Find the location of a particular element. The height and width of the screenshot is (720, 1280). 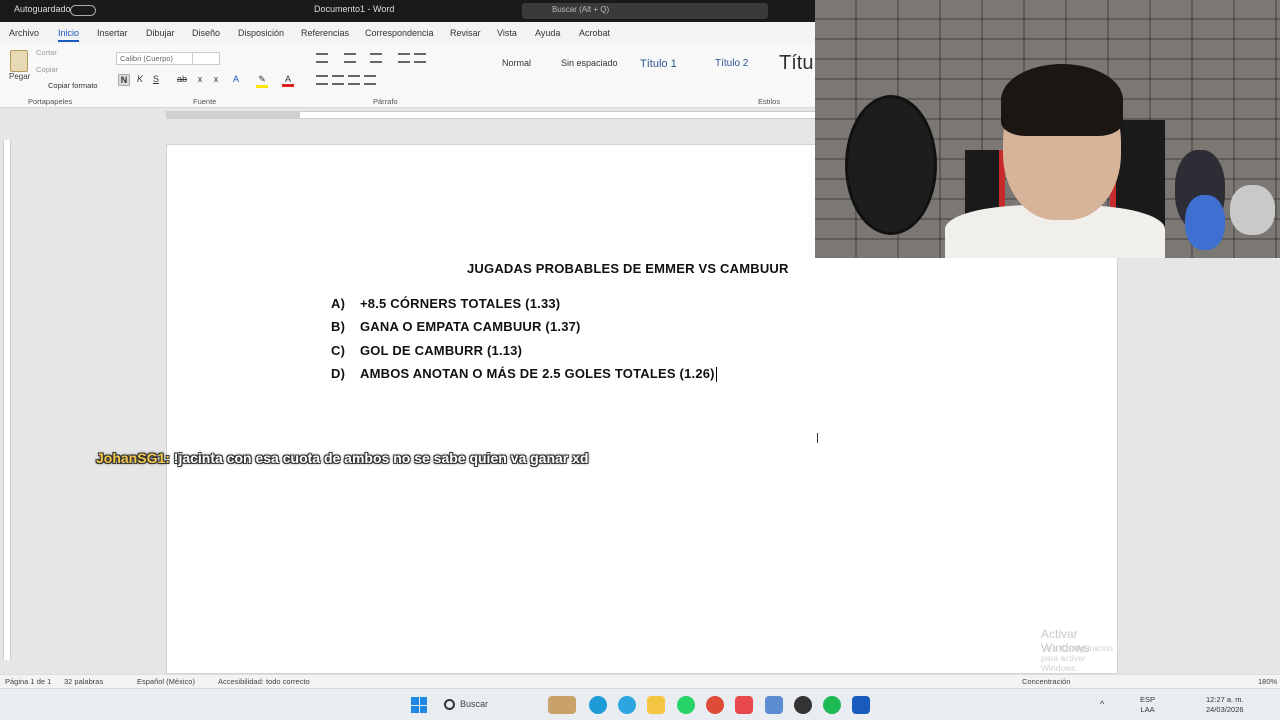

text-app-icon is located at coordinates (744, 705).